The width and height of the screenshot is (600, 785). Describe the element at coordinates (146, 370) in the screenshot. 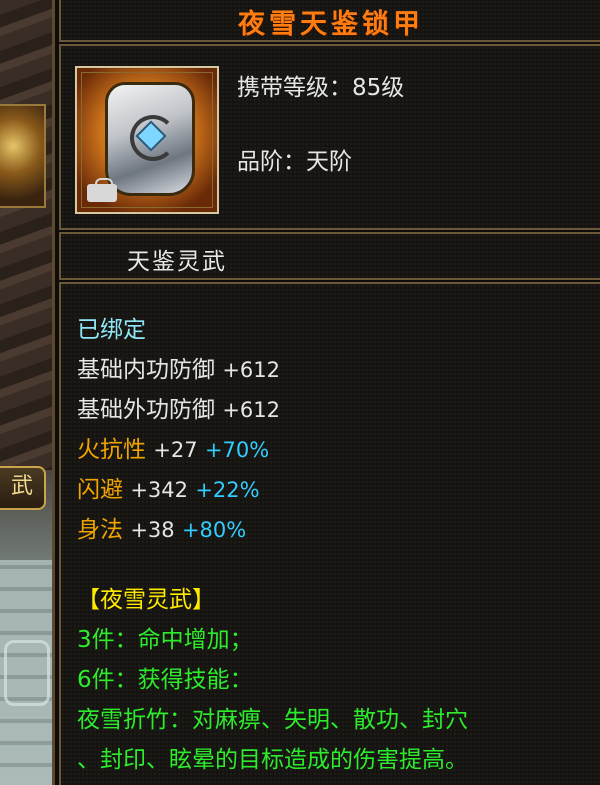

I see `attr-label: 基础内功防御` at that location.